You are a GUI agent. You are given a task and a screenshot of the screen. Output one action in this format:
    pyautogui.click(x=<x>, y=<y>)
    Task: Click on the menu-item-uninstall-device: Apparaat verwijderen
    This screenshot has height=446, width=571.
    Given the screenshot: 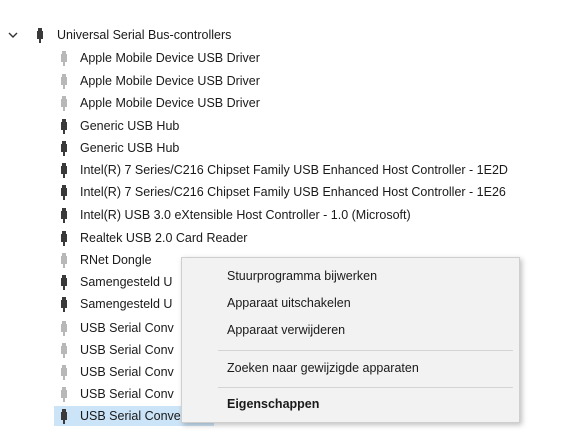 What is the action you would take?
    pyautogui.click(x=350, y=330)
    